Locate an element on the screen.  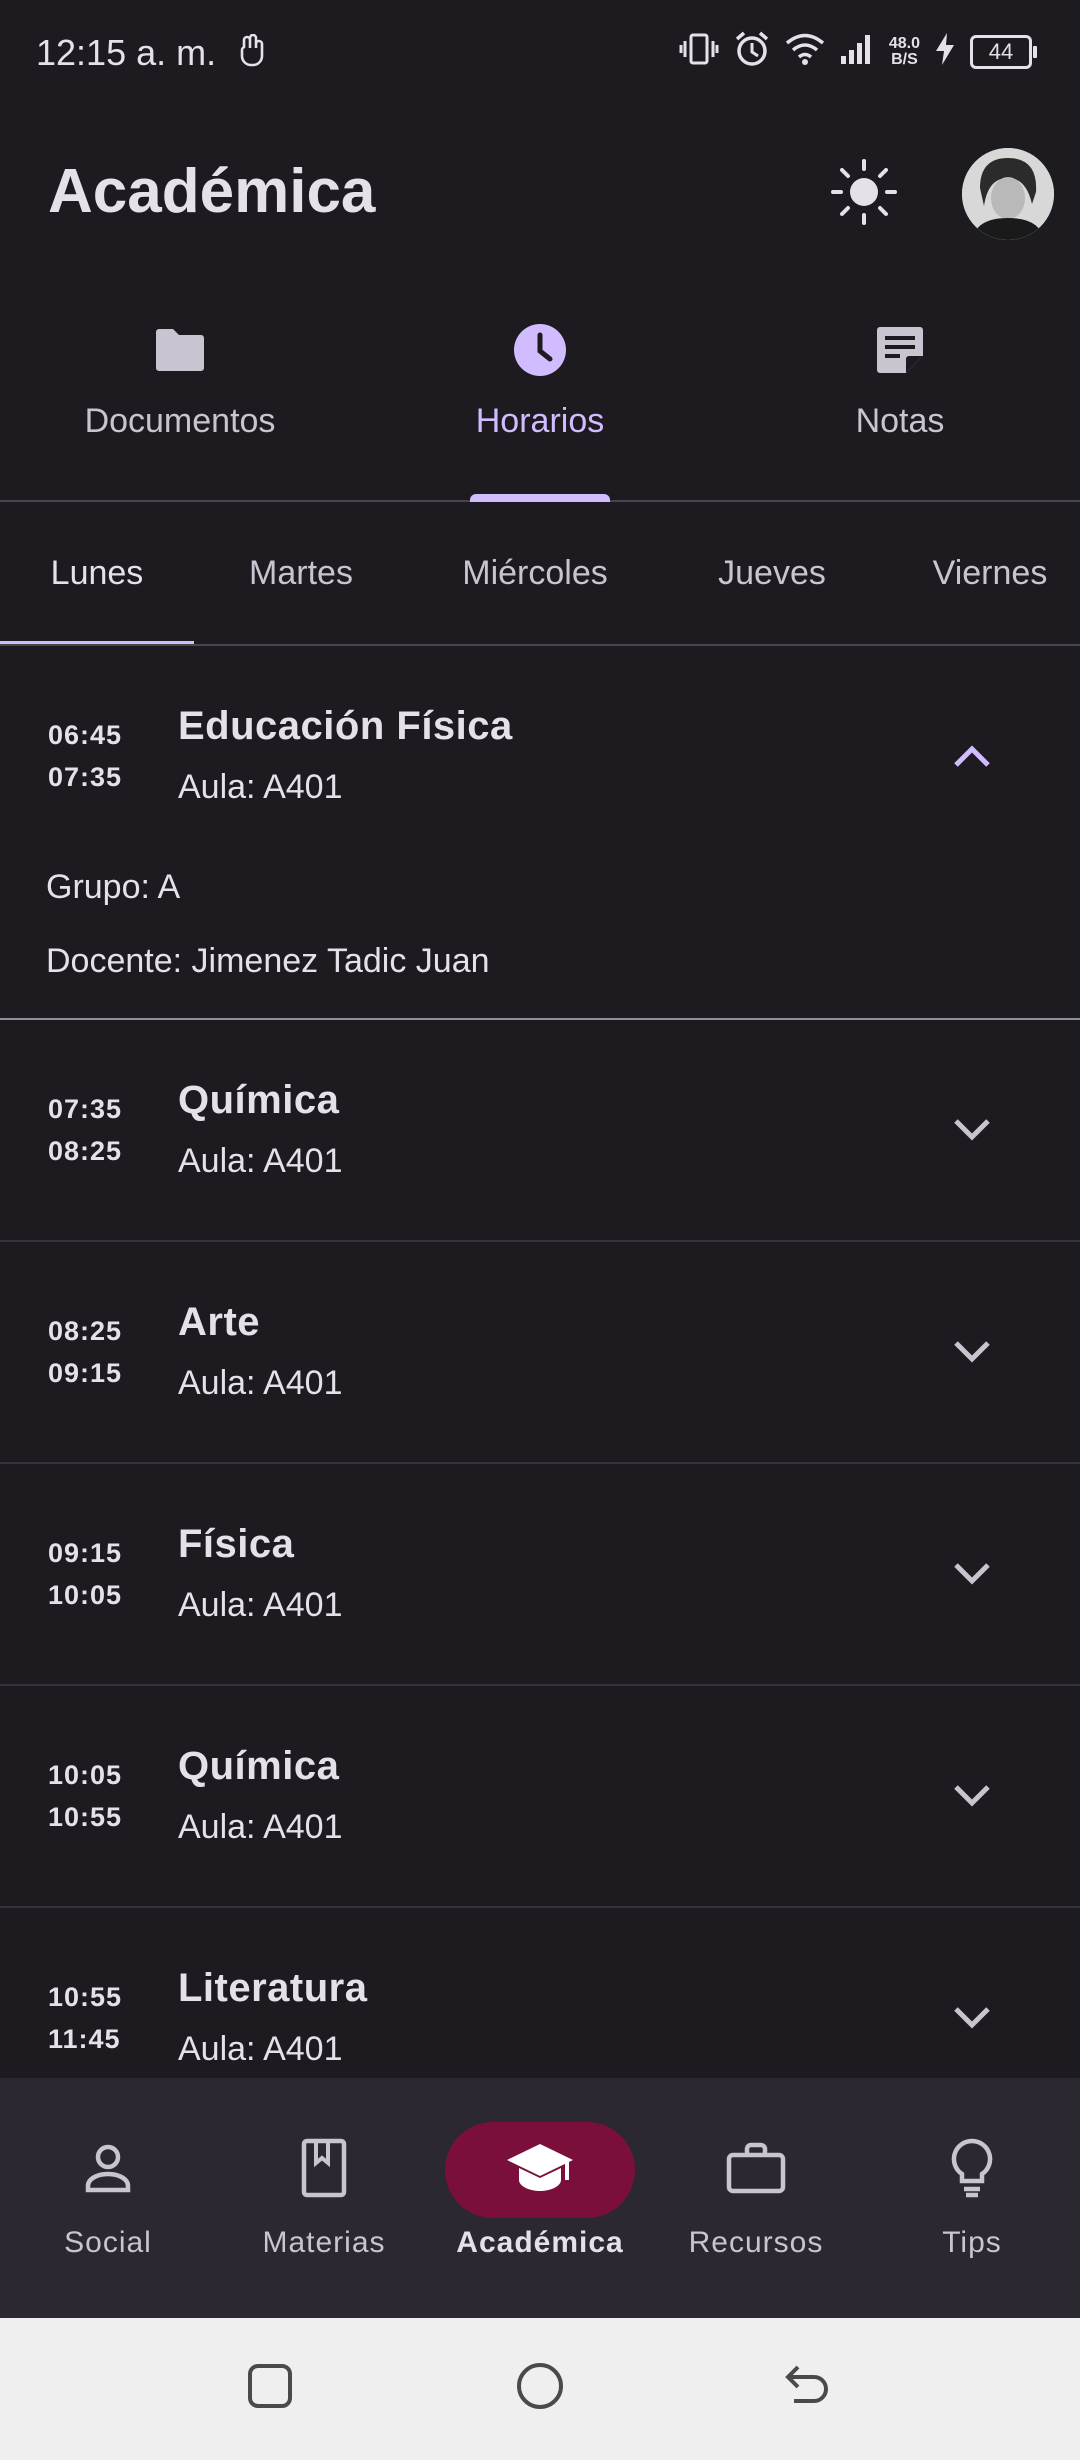
system-navigation-bar is located at coordinates (540, 2389).